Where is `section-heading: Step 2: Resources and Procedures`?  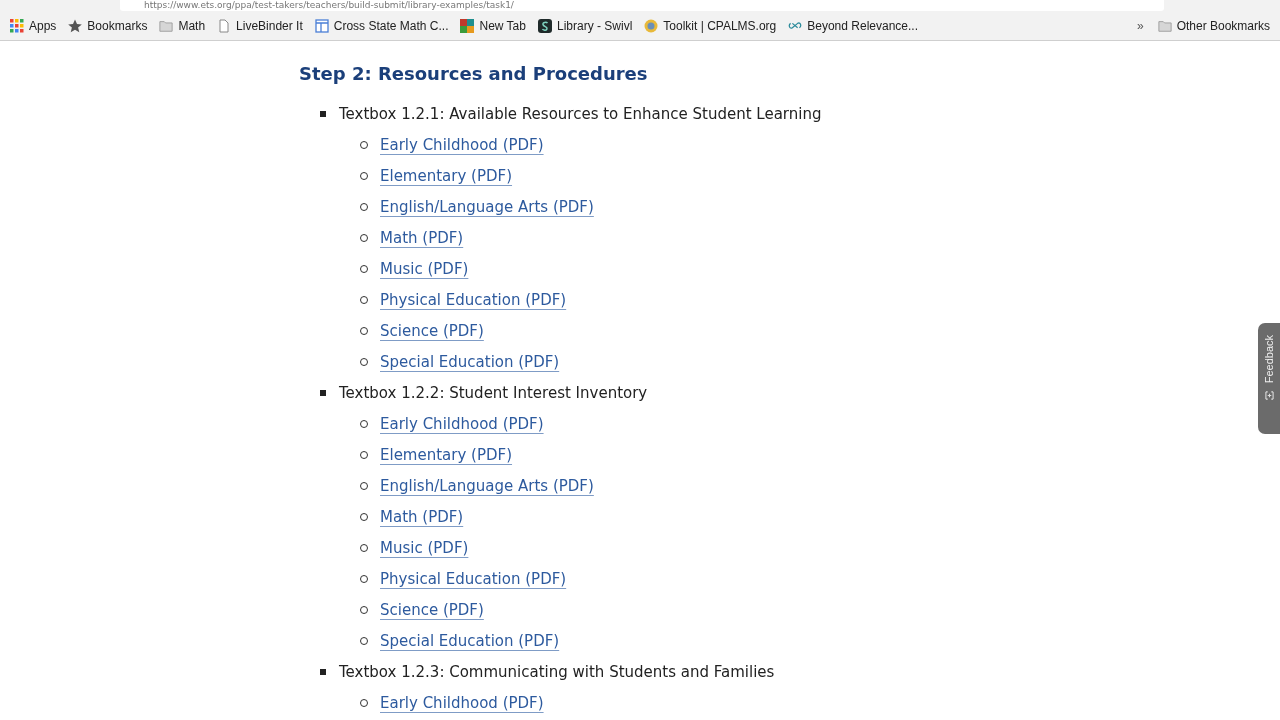 section-heading: Step 2: Resources and Procedures is located at coordinates (474, 74).